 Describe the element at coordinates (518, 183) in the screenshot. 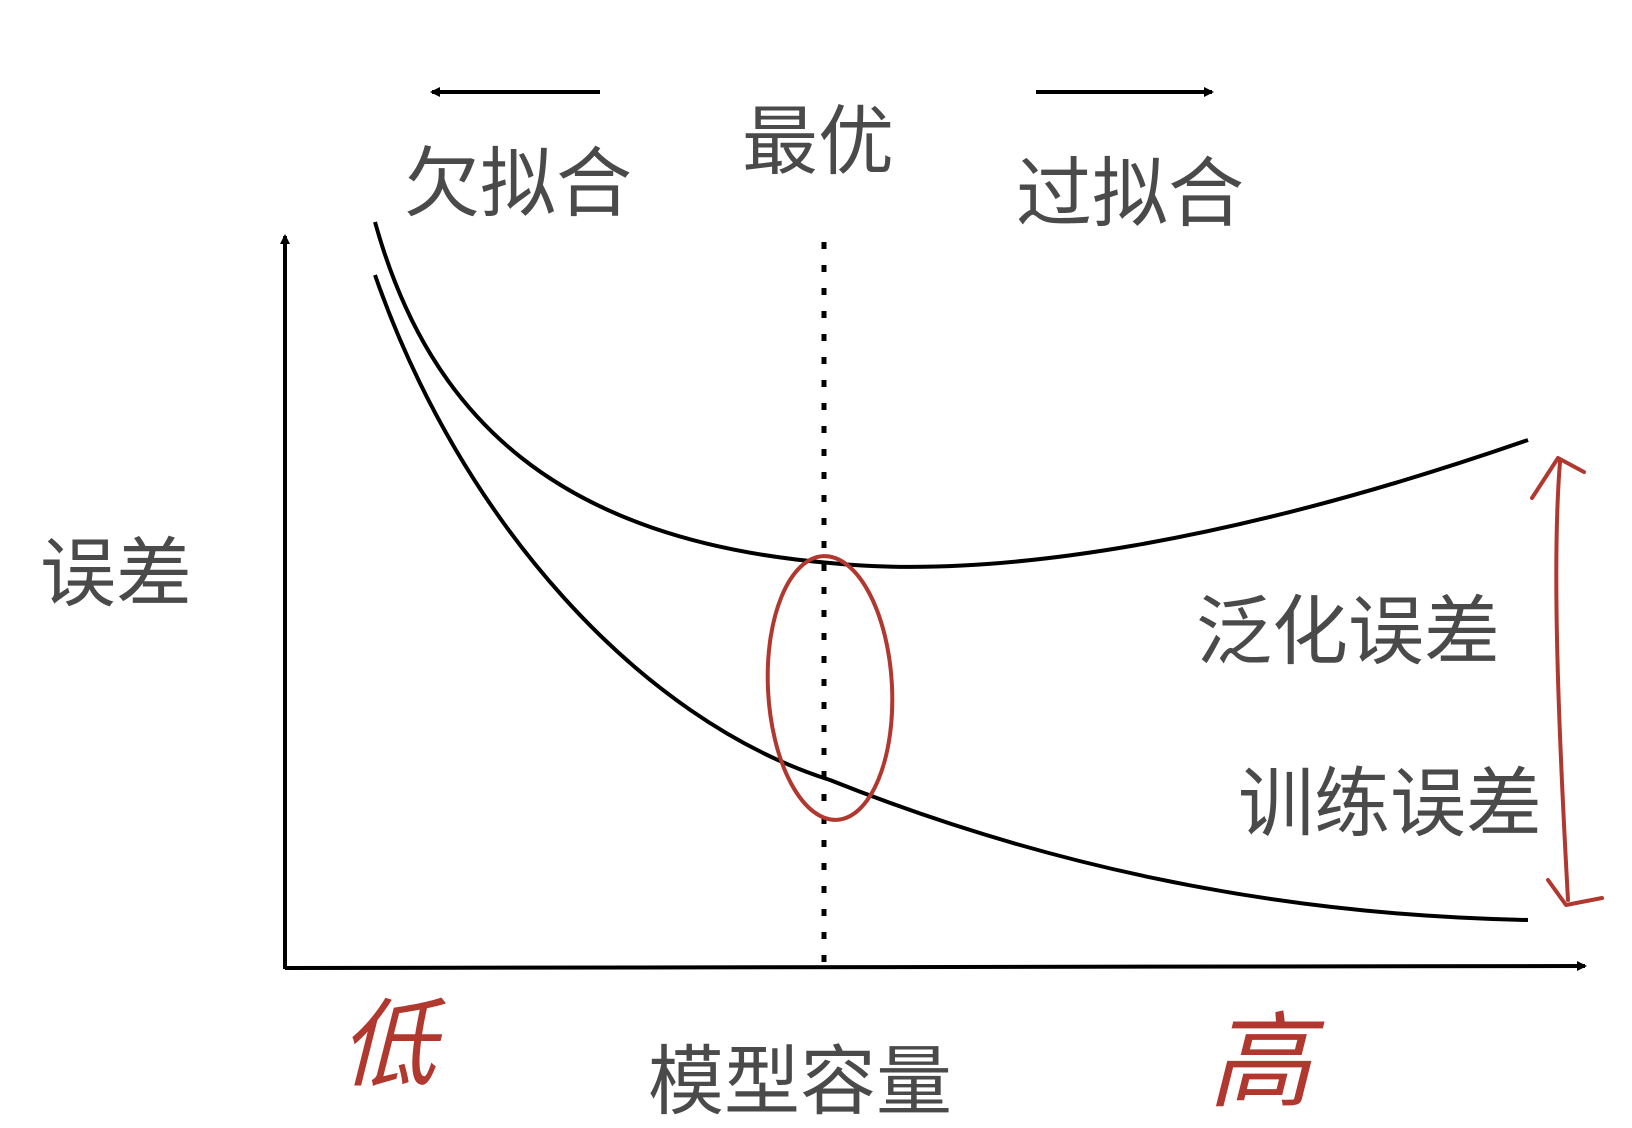

I see `underfit-label: 欠拟合` at that location.